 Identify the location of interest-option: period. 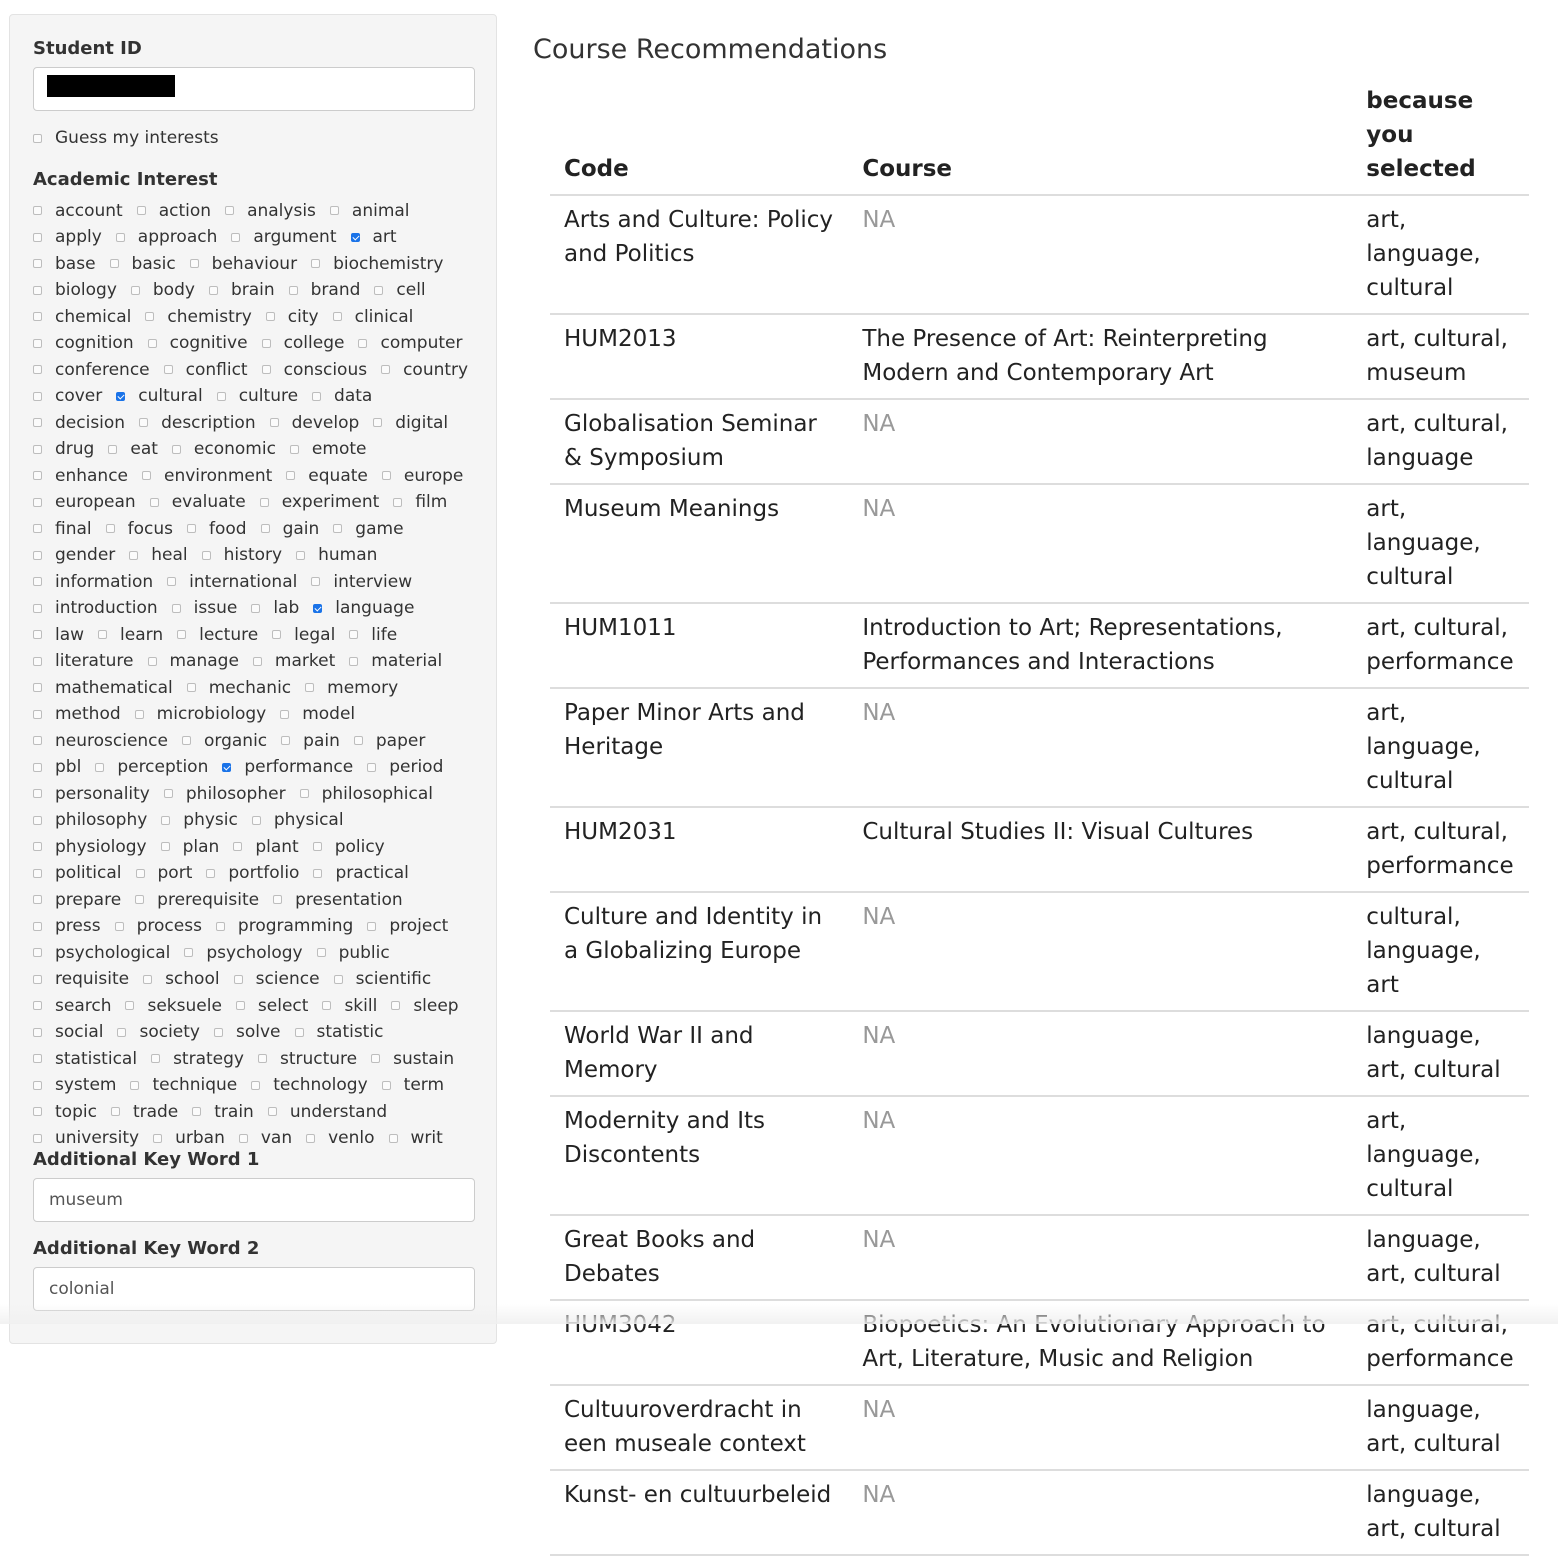
(405, 767).